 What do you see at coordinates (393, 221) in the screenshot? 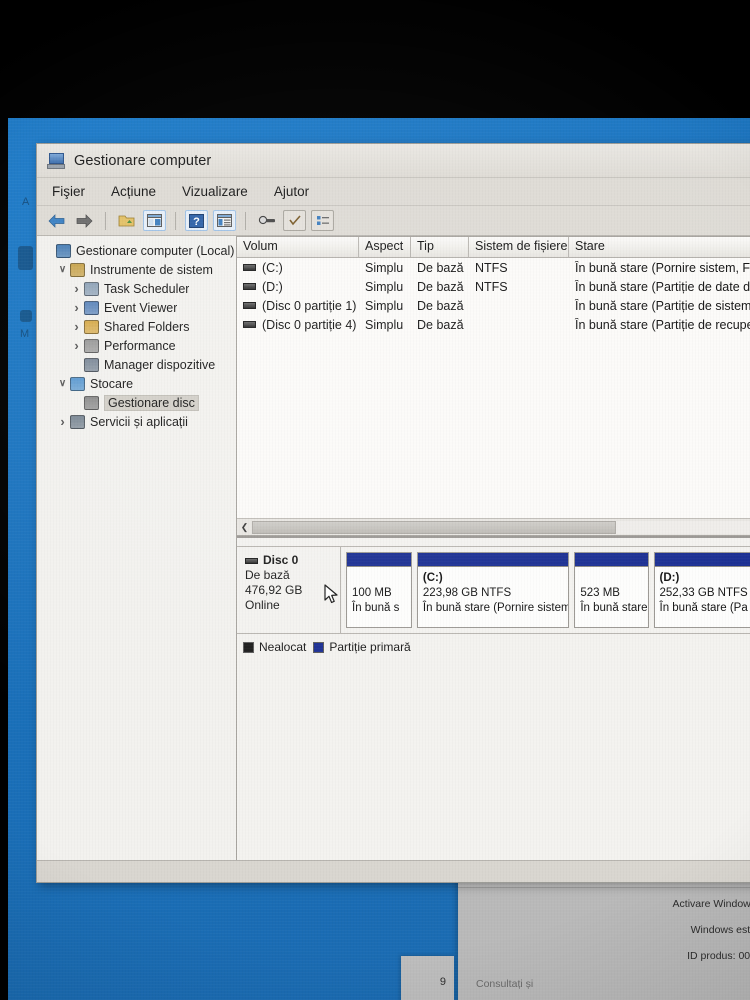
I see `toolbar: ?` at bounding box center [393, 221].